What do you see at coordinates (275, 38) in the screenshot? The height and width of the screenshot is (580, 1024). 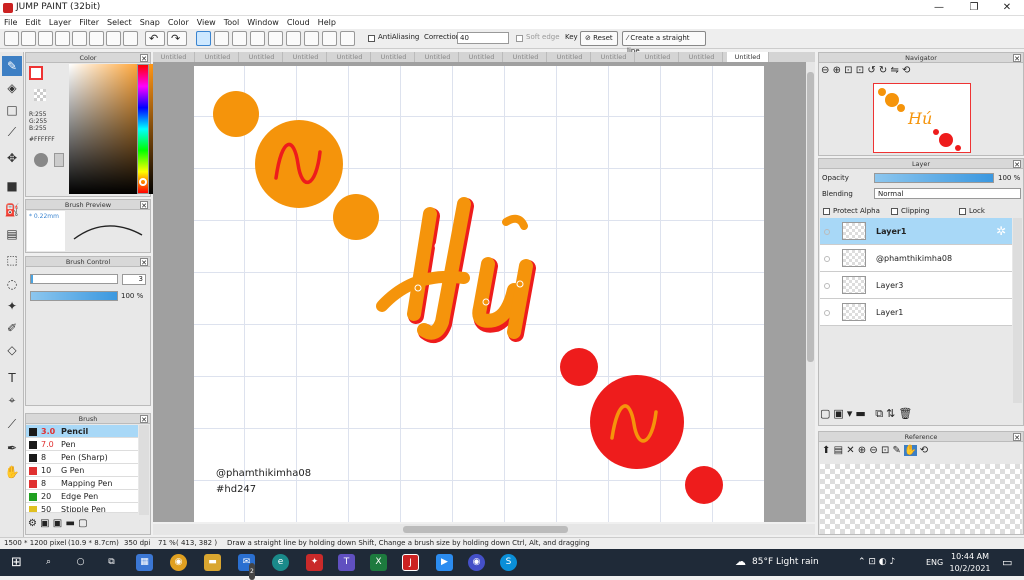 I see `snap-radial-button` at bounding box center [275, 38].